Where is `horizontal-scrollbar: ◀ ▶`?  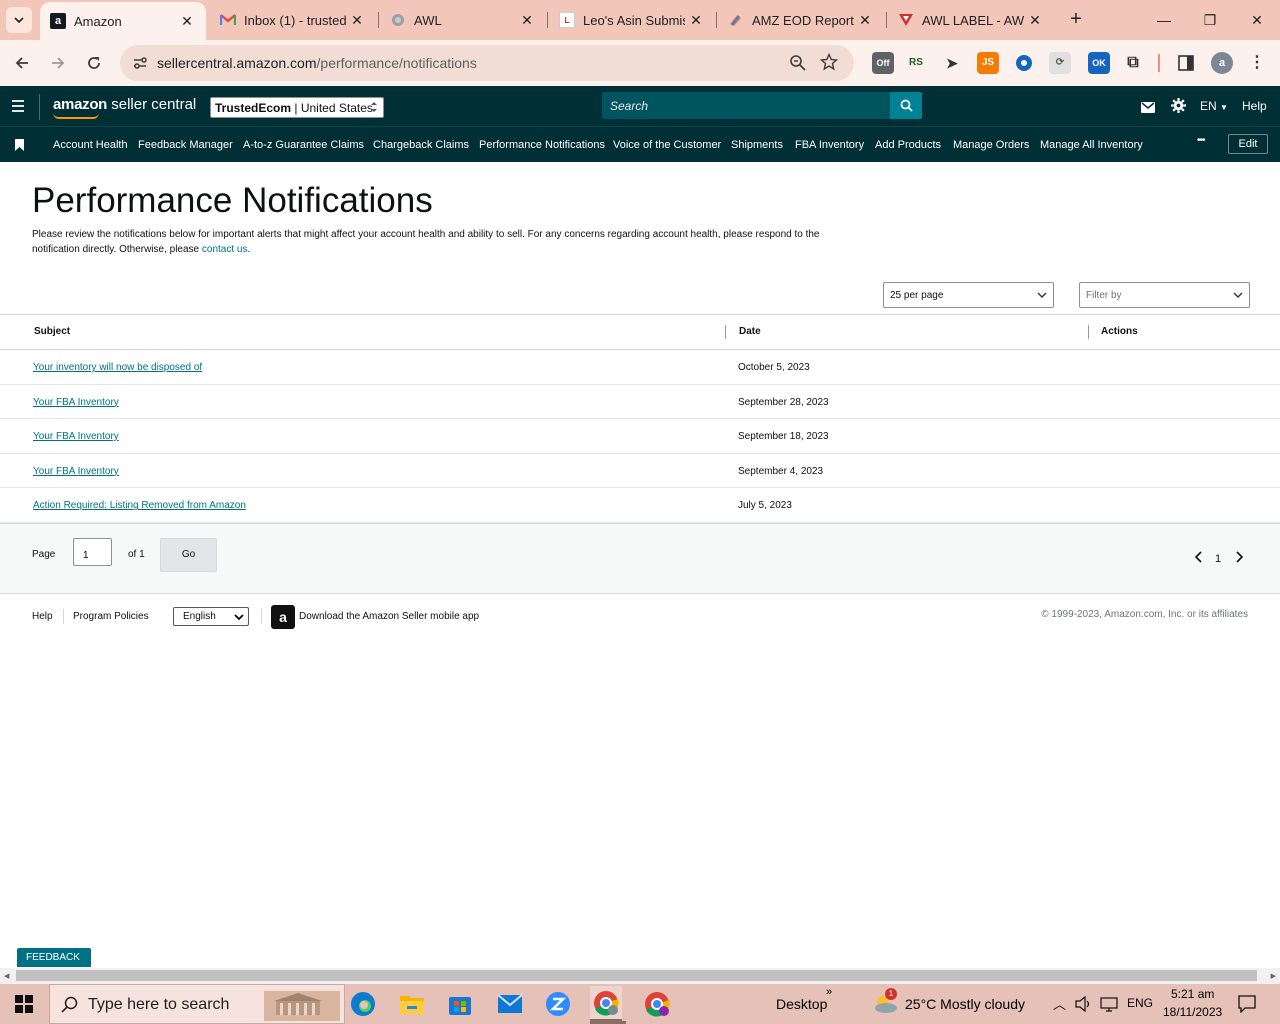
horizontal-scrollbar: ◀ ▶ is located at coordinates (640, 976).